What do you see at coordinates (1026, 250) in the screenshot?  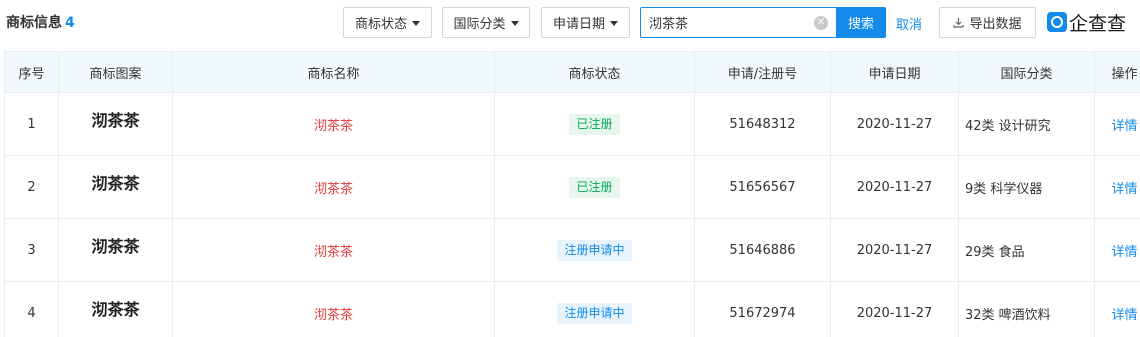 I see `intl-class: 29类 食品` at bounding box center [1026, 250].